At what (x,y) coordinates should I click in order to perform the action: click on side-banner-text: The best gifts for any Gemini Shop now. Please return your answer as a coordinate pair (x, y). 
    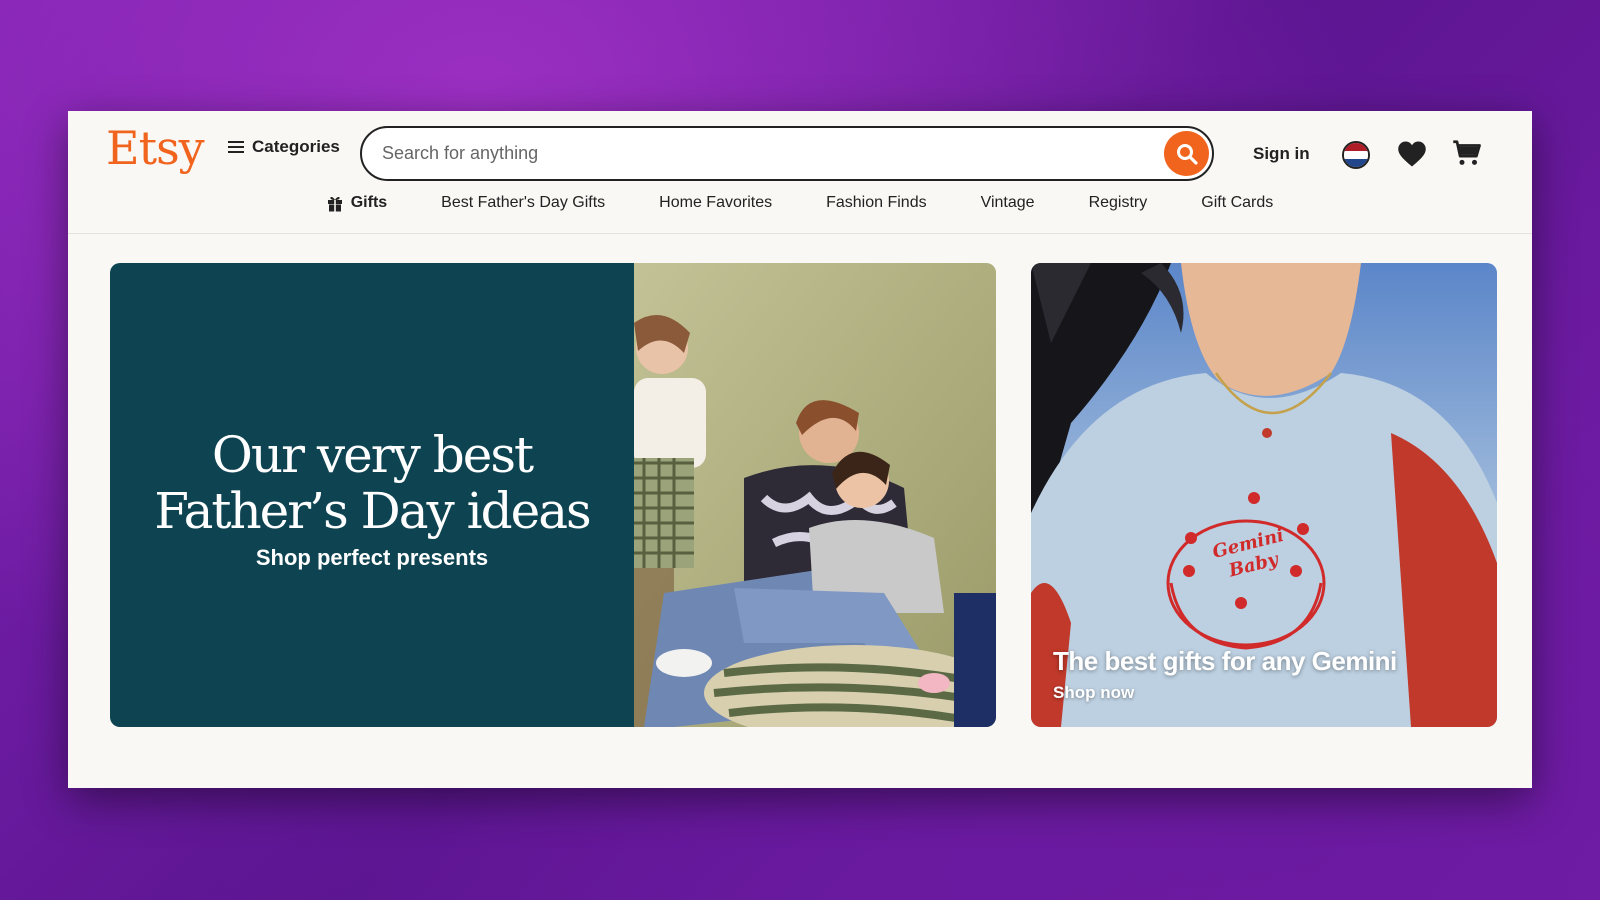
    Looking at the image, I should click on (1225, 674).